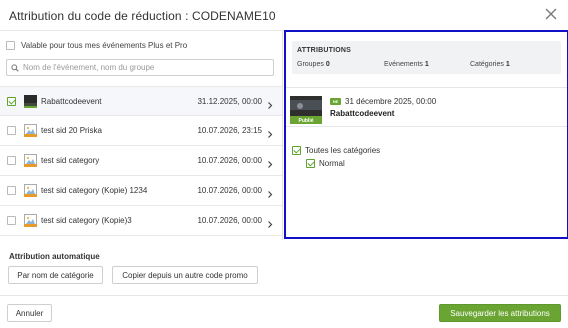 The height and width of the screenshot is (328, 568). I want to click on category-checkbox, so click(310, 163).